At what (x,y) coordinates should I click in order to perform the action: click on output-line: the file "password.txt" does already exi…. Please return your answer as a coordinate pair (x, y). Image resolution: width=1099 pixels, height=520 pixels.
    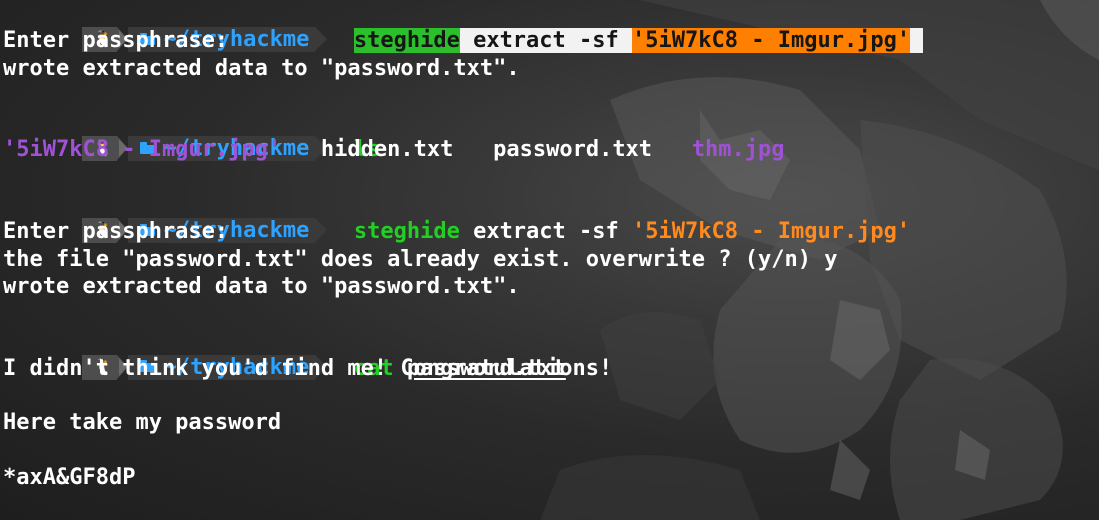
    Looking at the image, I should click on (420, 259).